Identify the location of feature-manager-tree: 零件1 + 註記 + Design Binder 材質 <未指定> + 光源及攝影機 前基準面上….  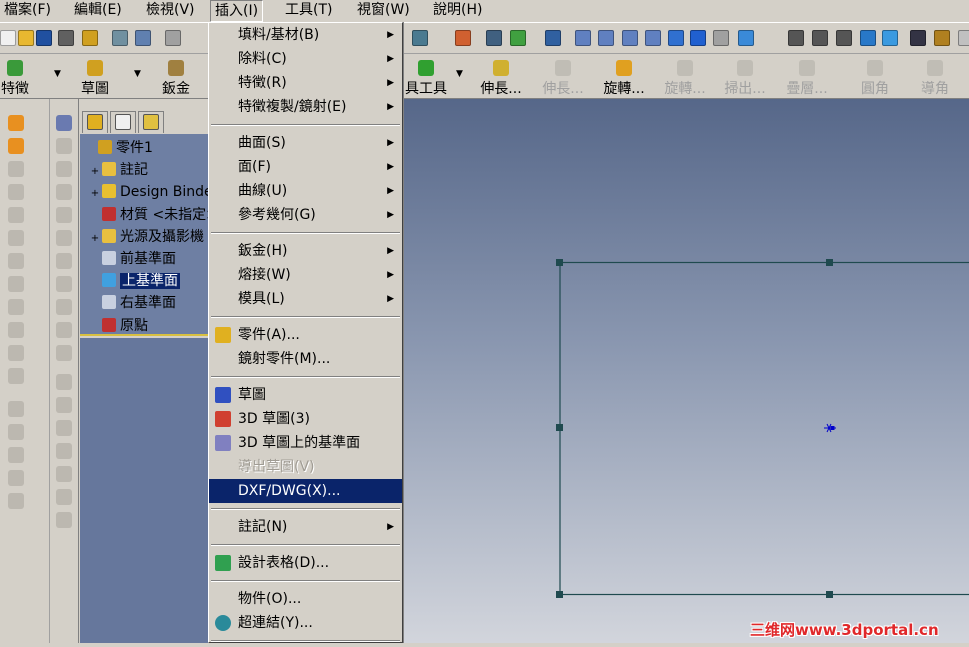
(150, 222).